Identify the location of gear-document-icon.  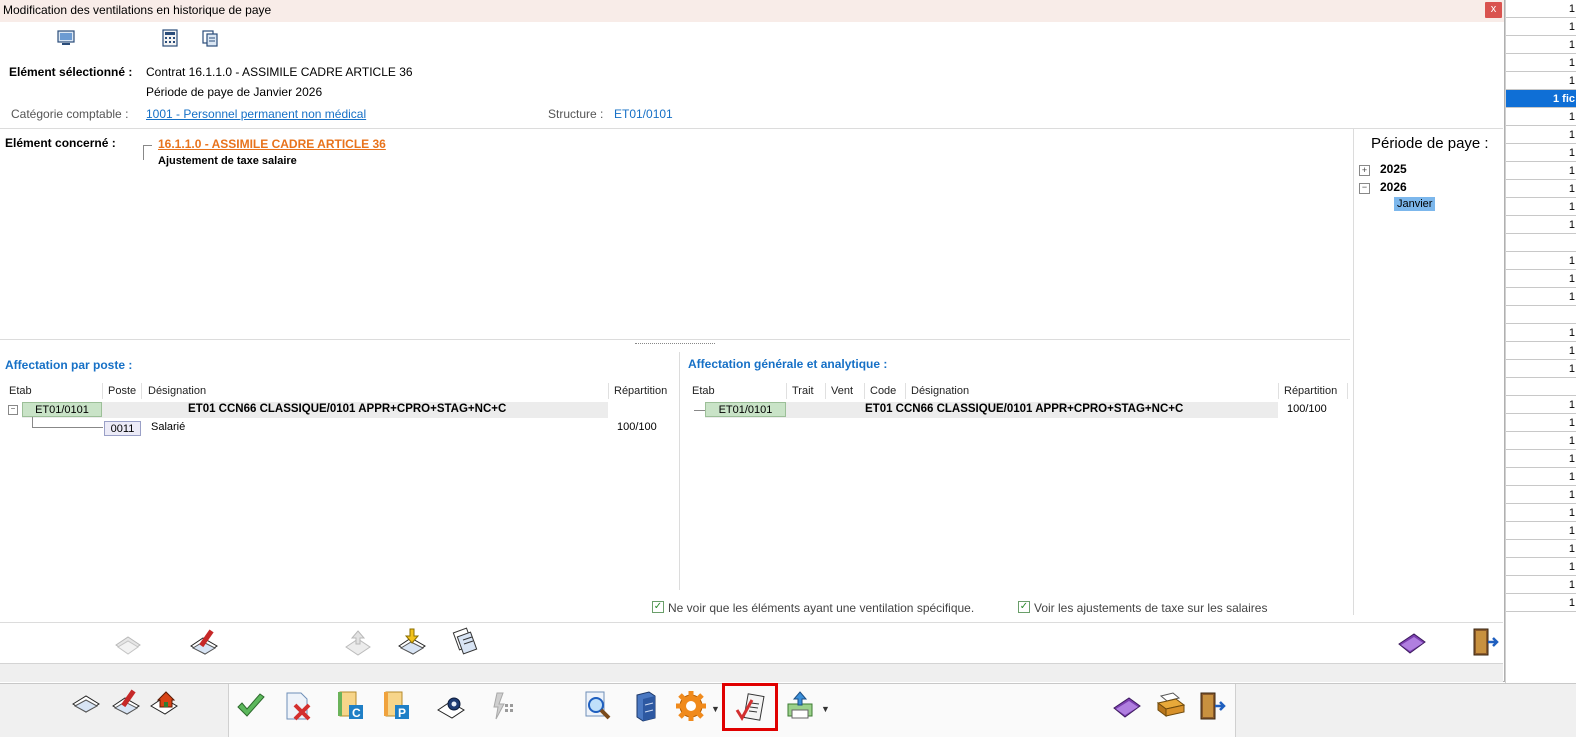
(451, 706).